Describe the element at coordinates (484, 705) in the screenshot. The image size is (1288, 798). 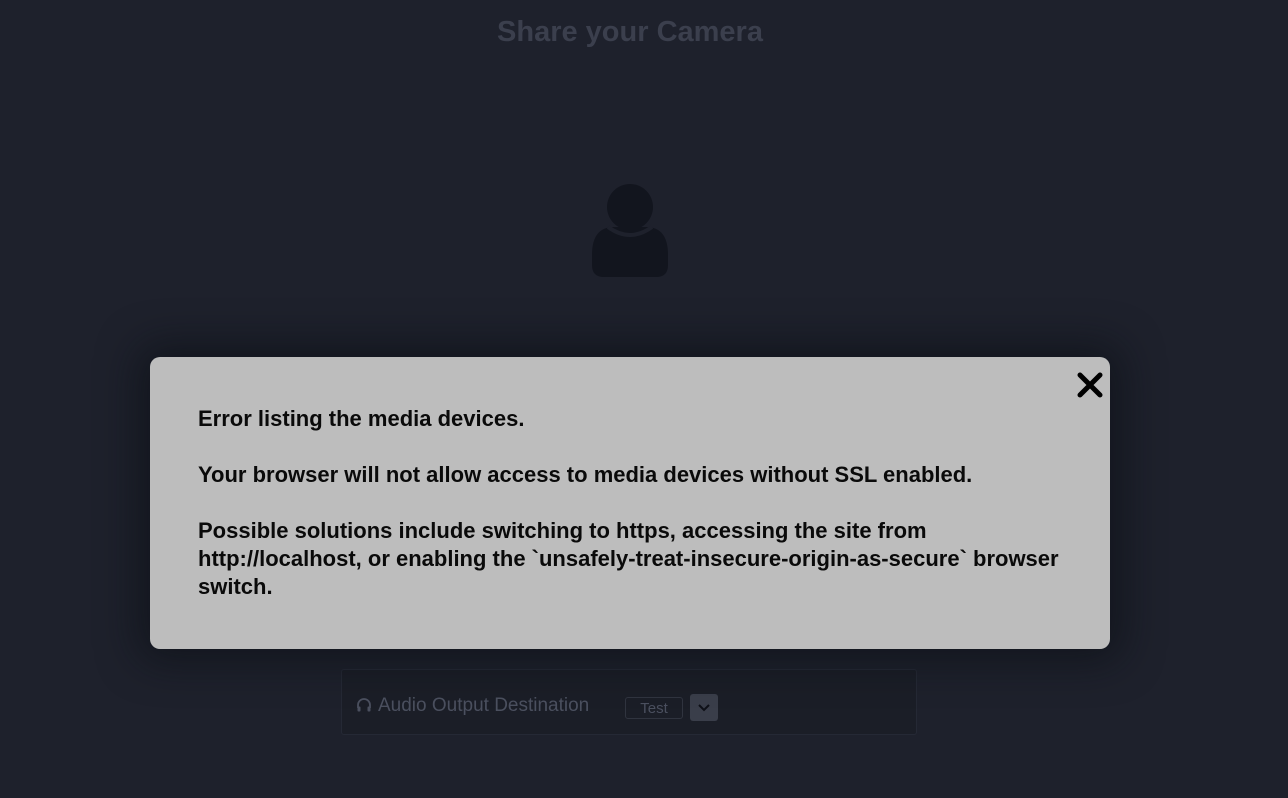
I see `audio-output-label: Audio Output Destination` at that location.